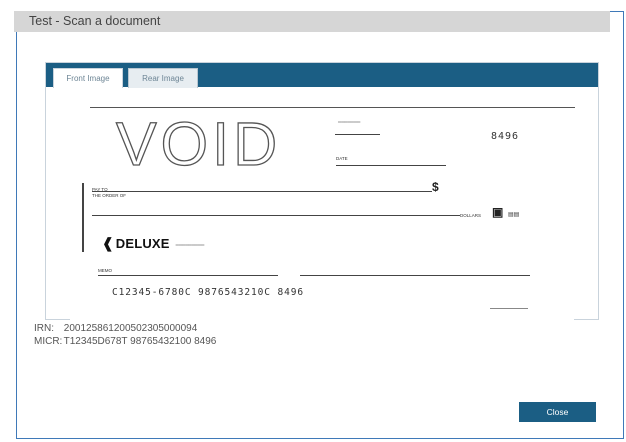  Describe the element at coordinates (105, 270) in the screenshot. I see `memo-label: MEMO` at that location.